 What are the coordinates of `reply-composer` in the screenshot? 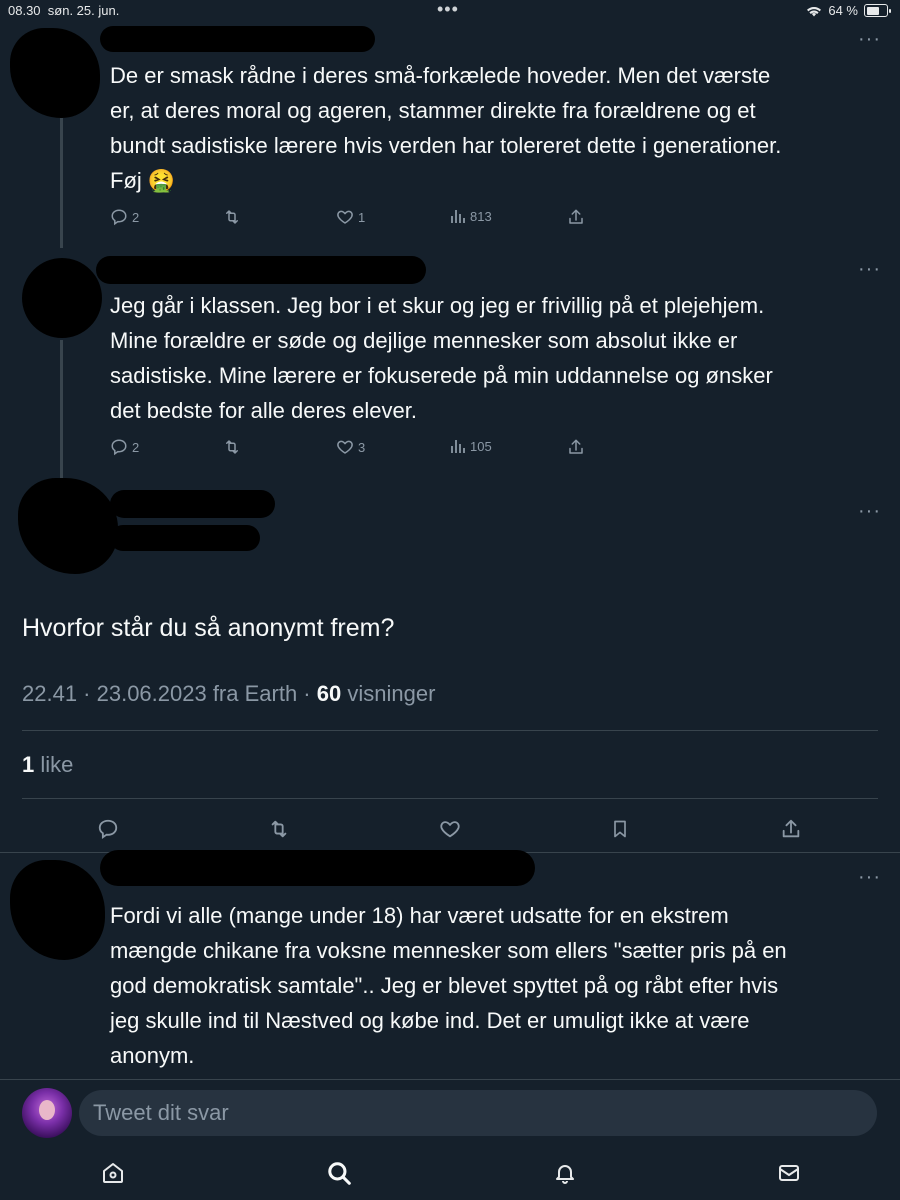 It's located at (450, 1113).